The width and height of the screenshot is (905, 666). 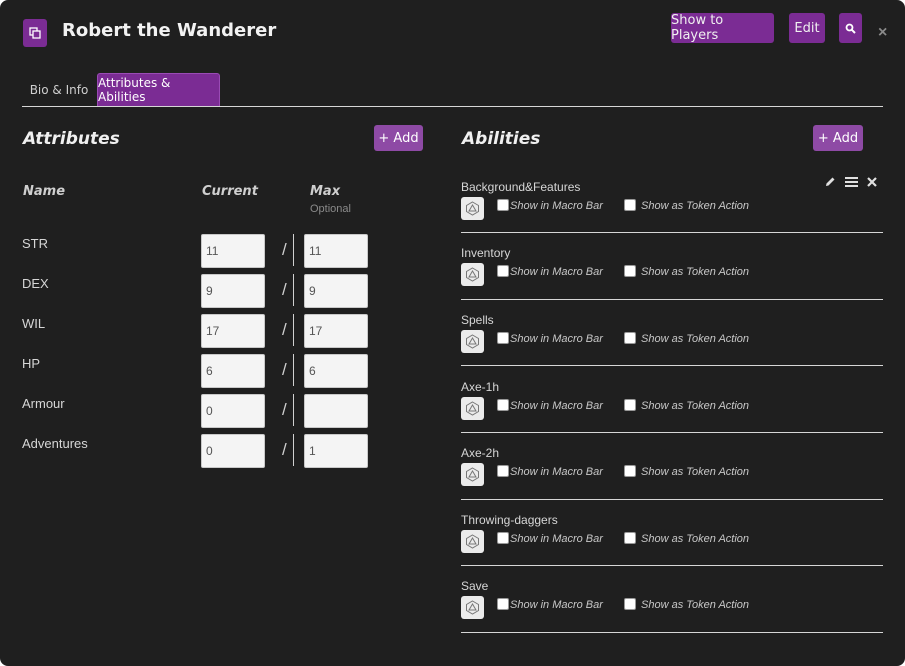 What do you see at coordinates (480, 387) in the screenshot?
I see `ability-name: Axe-1h` at bounding box center [480, 387].